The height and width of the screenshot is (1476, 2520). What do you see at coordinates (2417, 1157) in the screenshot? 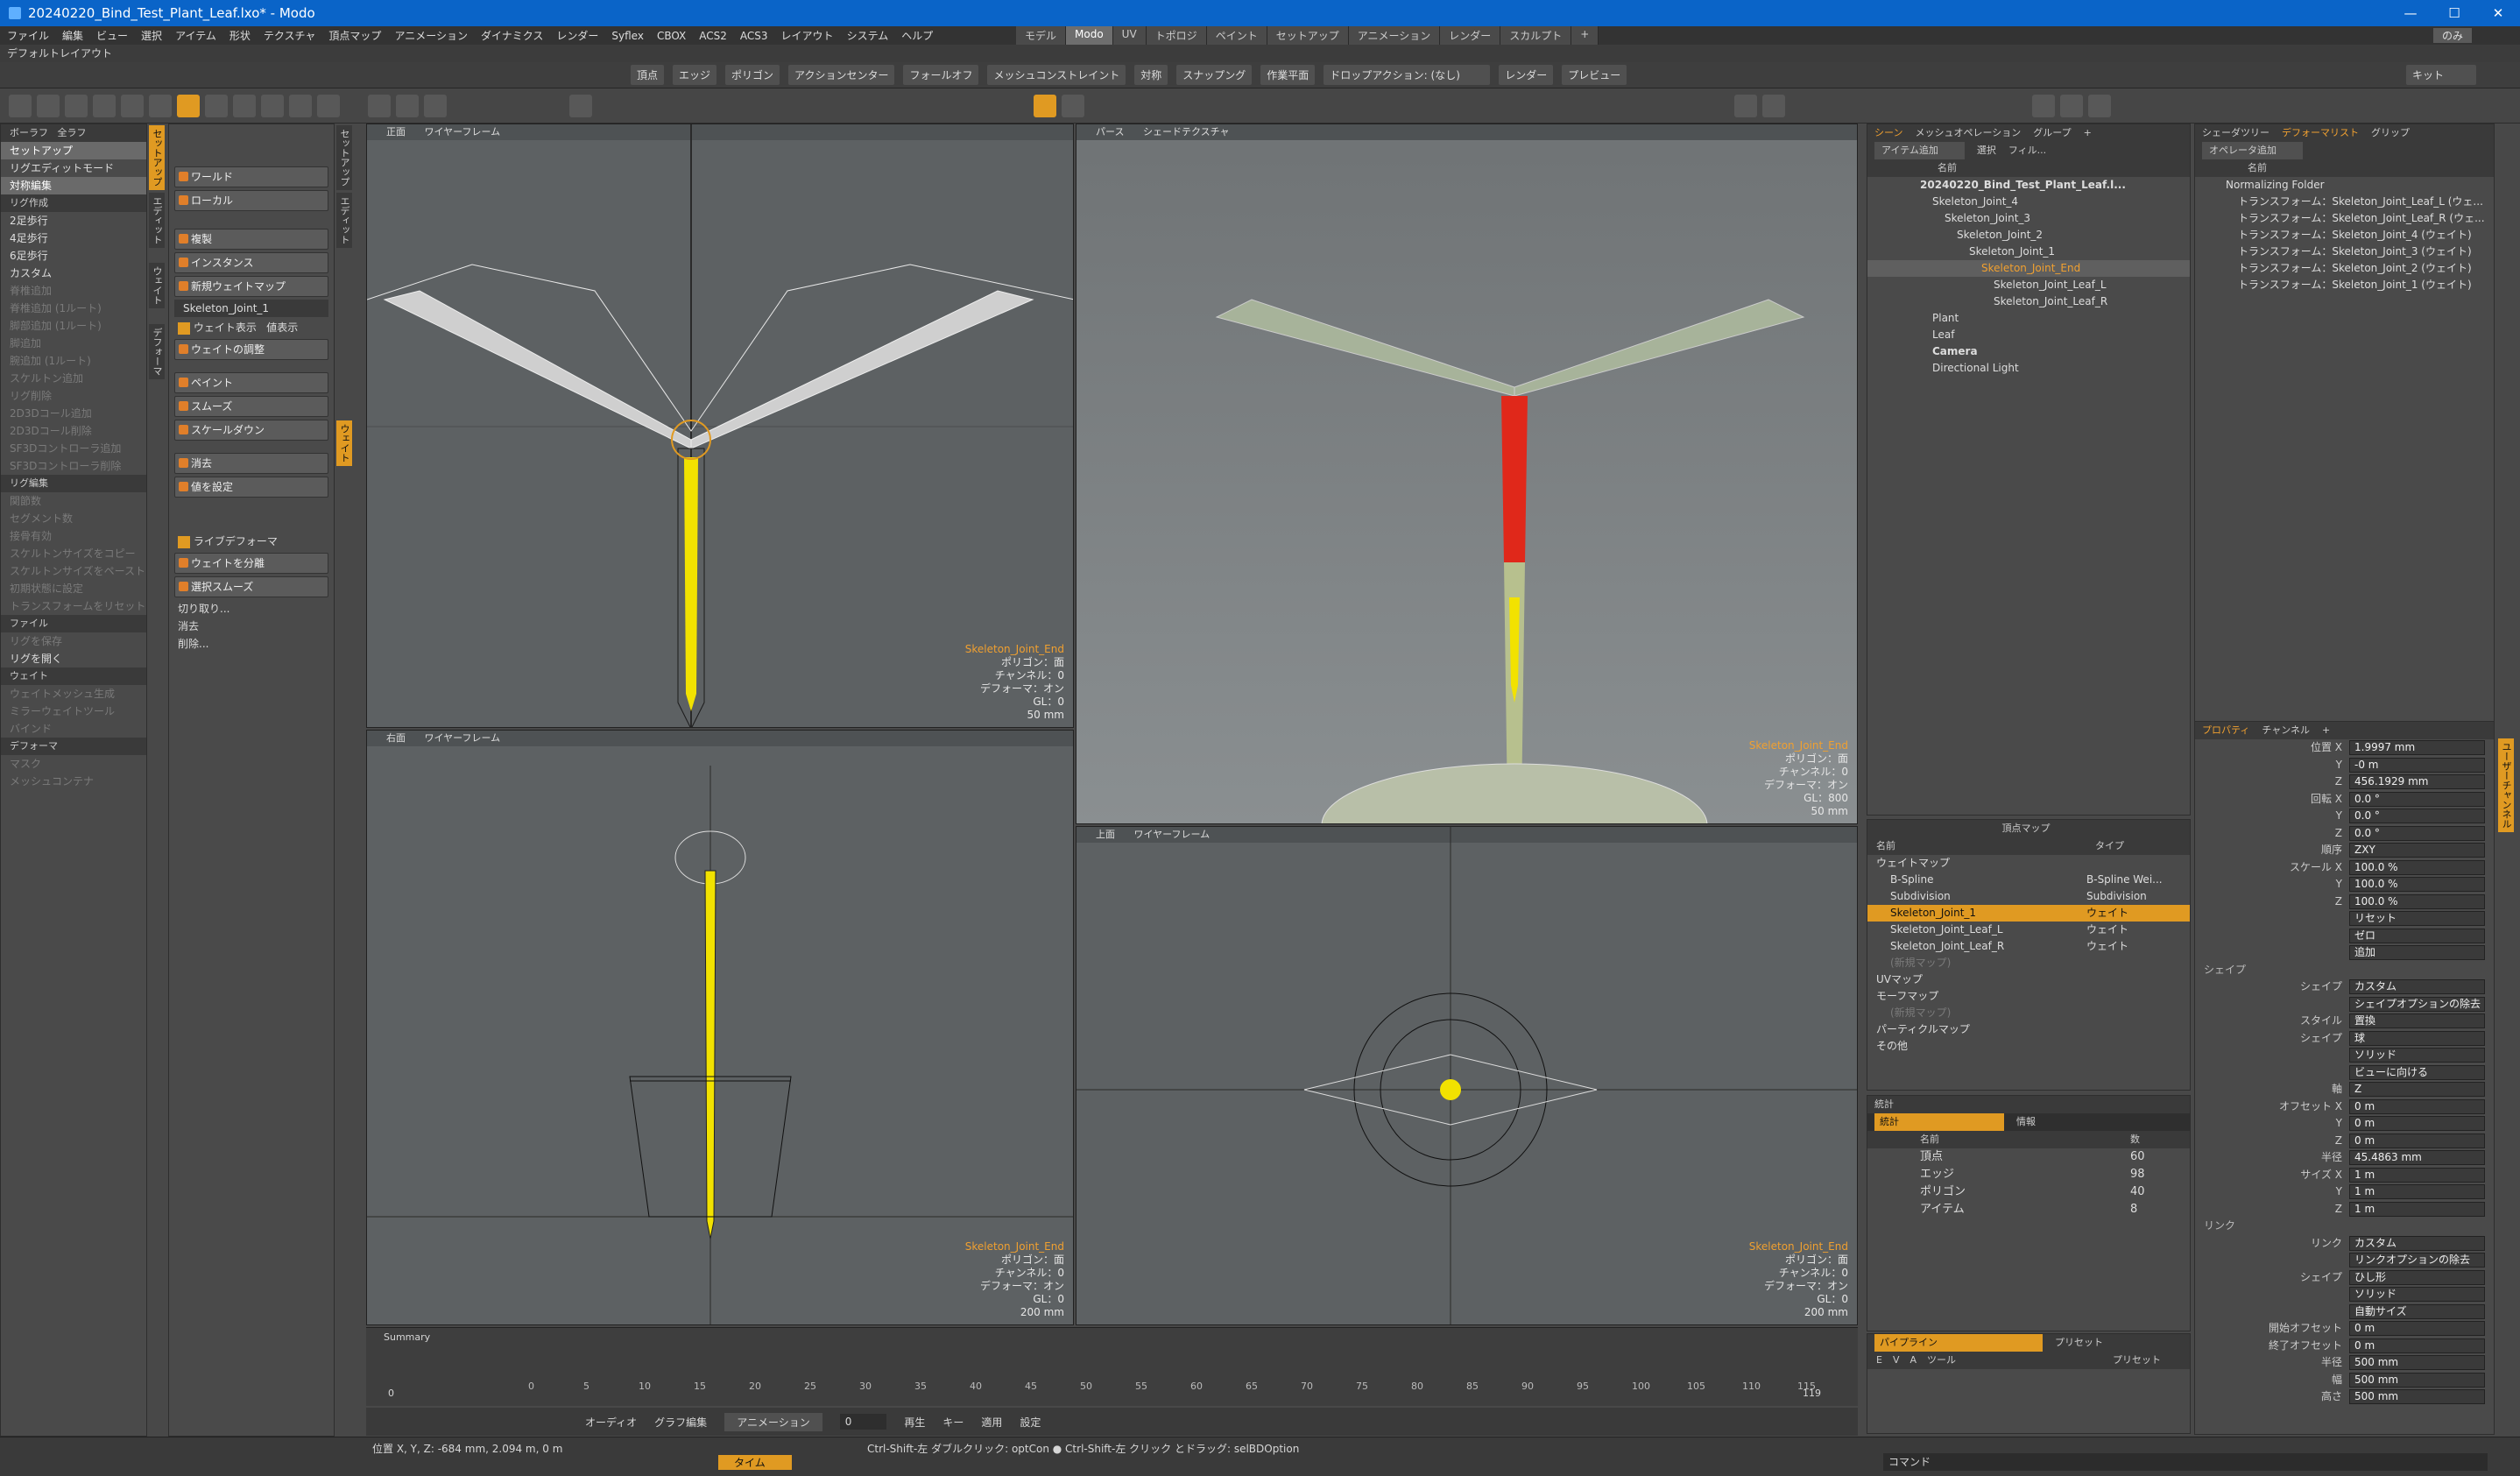
I see `property-value: 45.4863 mm` at bounding box center [2417, 1157].